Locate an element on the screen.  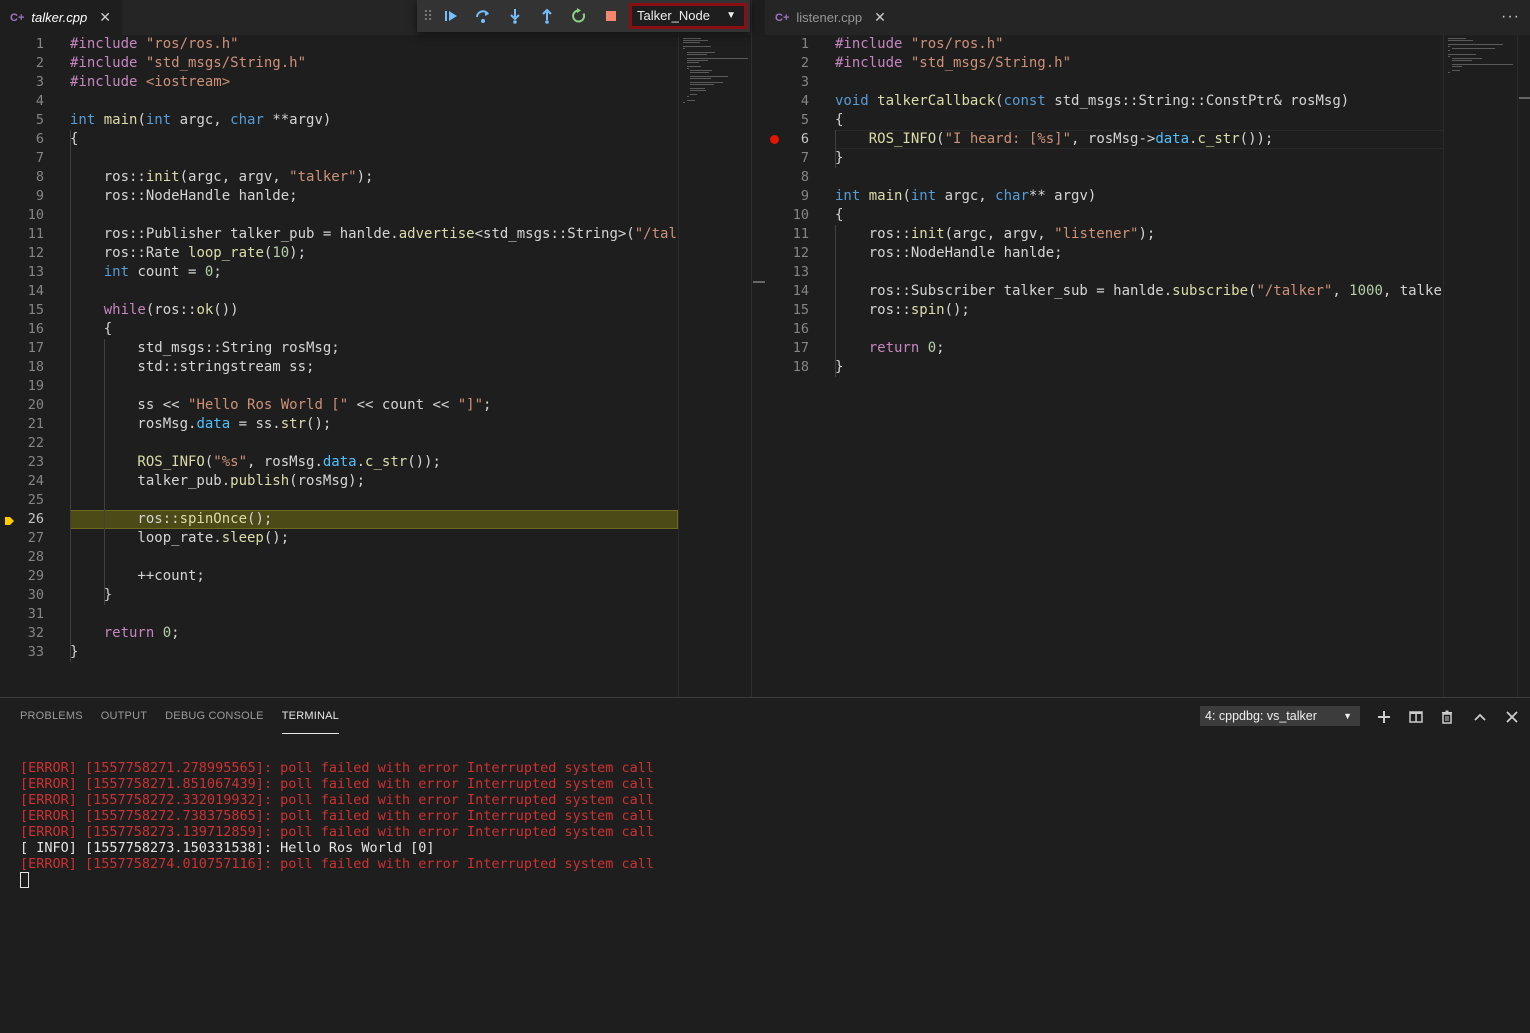
restart-icon is located at coordinates (579, 16).